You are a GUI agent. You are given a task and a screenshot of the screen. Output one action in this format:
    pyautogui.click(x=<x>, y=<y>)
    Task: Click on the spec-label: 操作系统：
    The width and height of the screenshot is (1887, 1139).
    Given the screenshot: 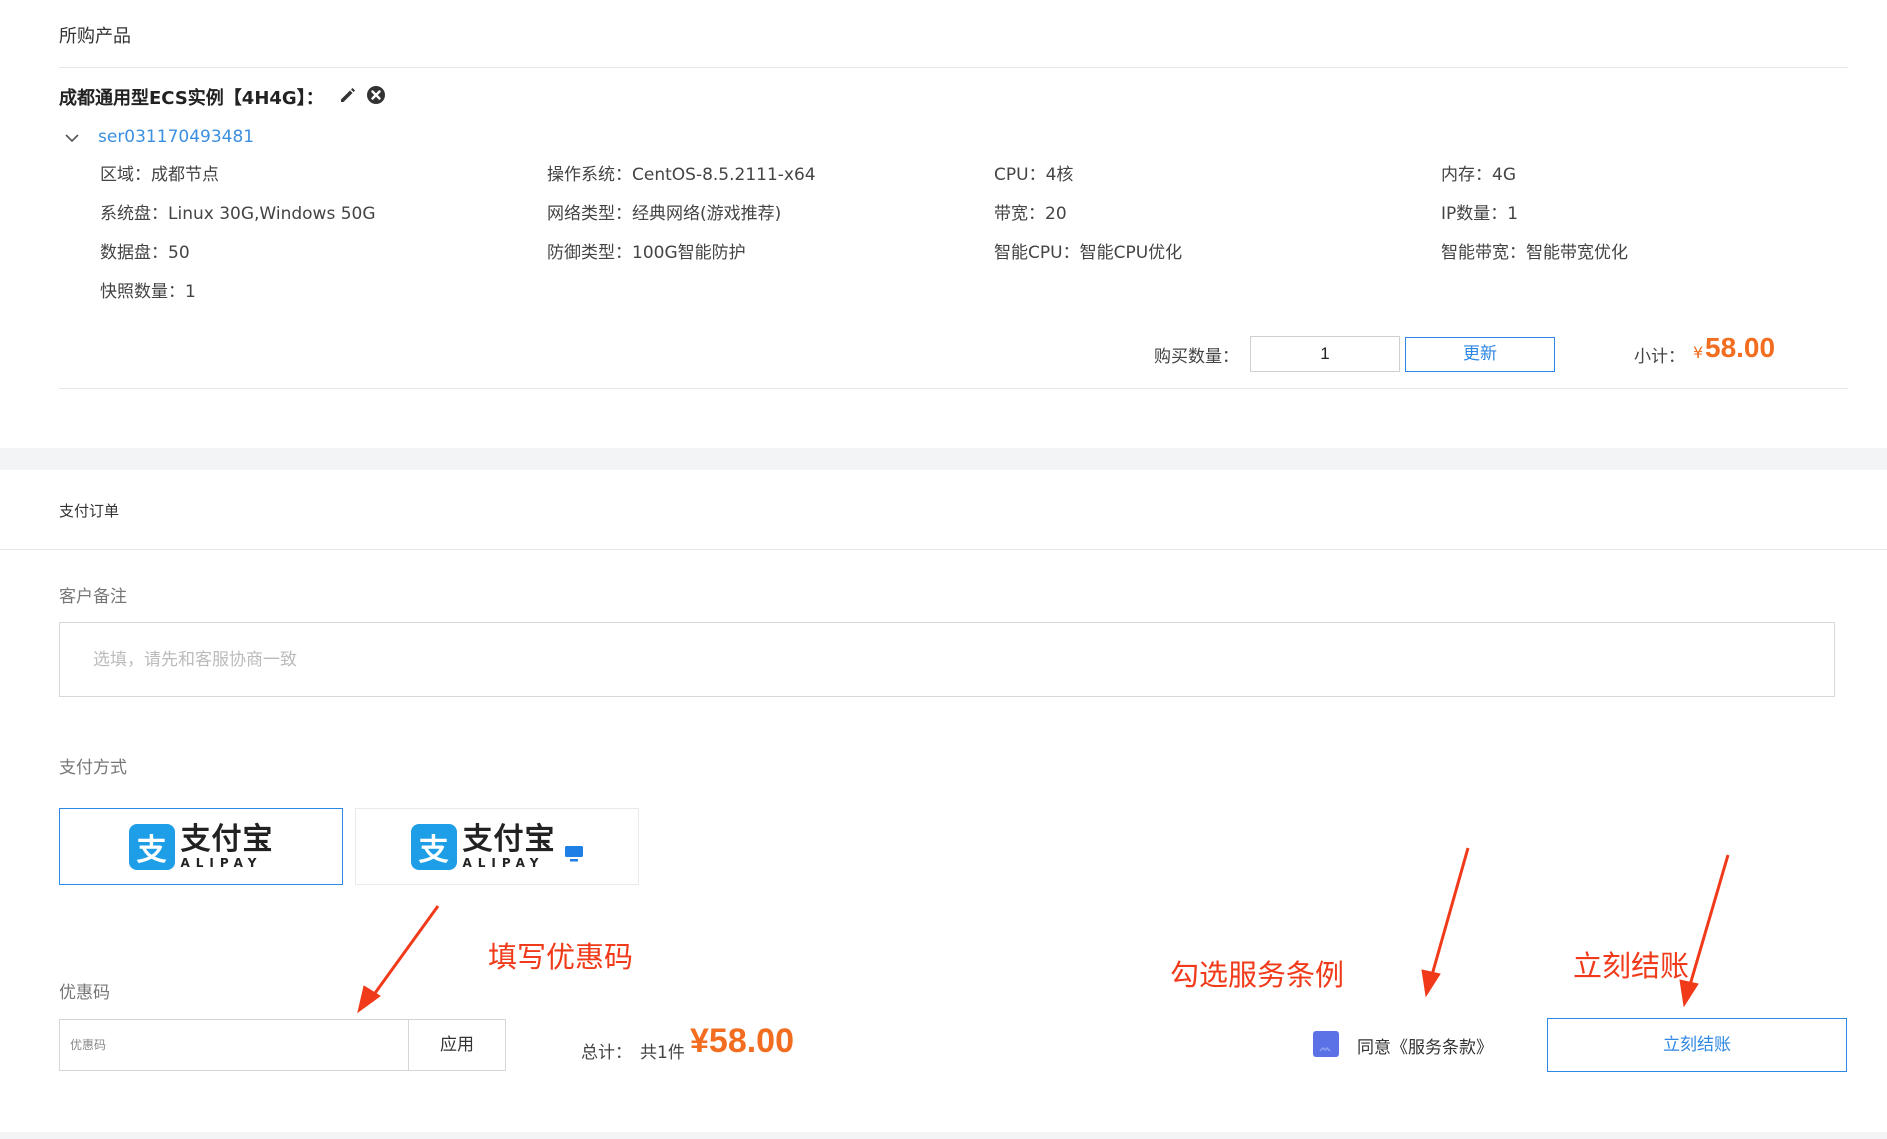 What is the action you would take?
    pyautogui.click(x=589, y=175)
    